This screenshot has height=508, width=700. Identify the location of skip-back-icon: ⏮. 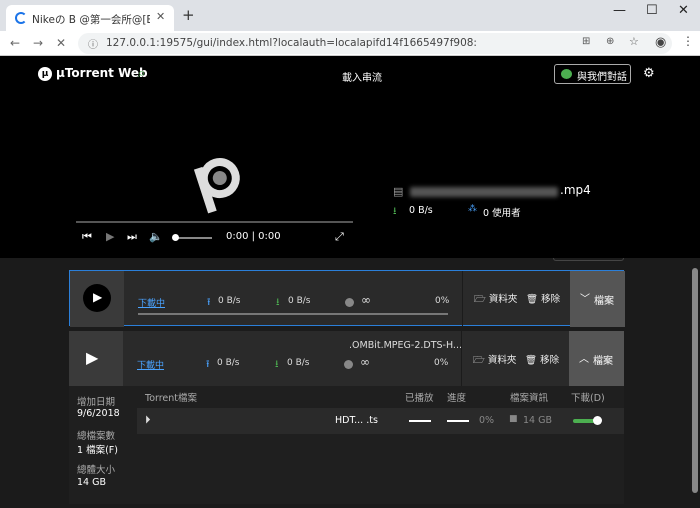
(87, 237).